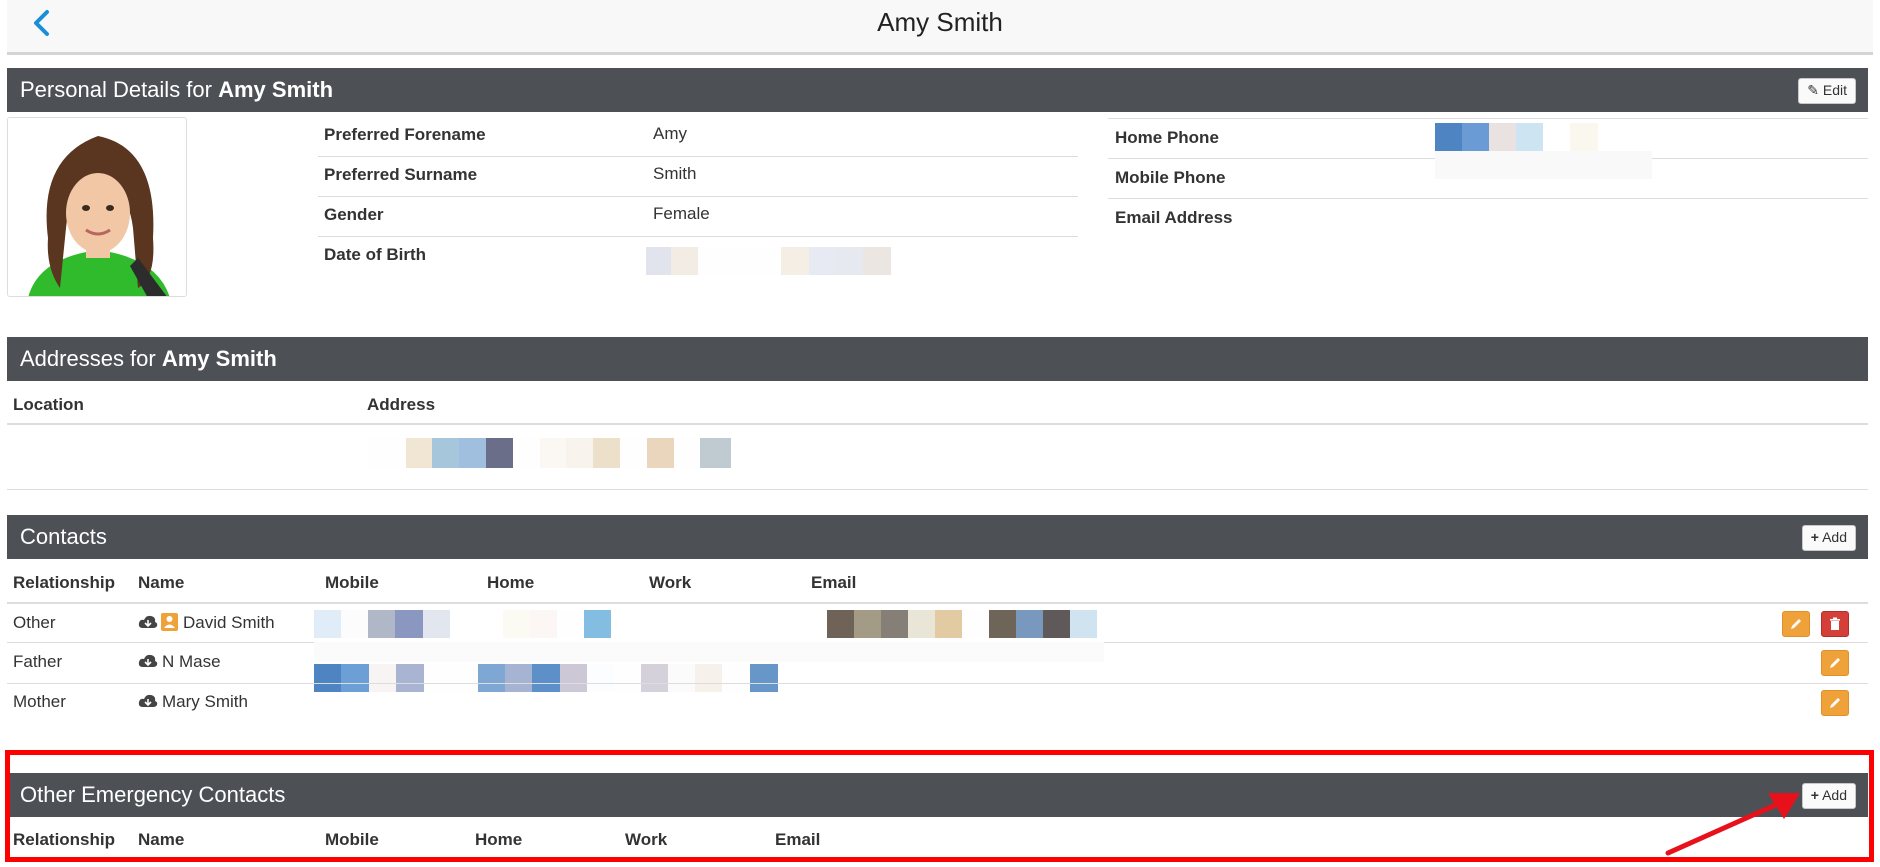  I want to click on field-row-dob: Date of Birth, so click(698, 256).